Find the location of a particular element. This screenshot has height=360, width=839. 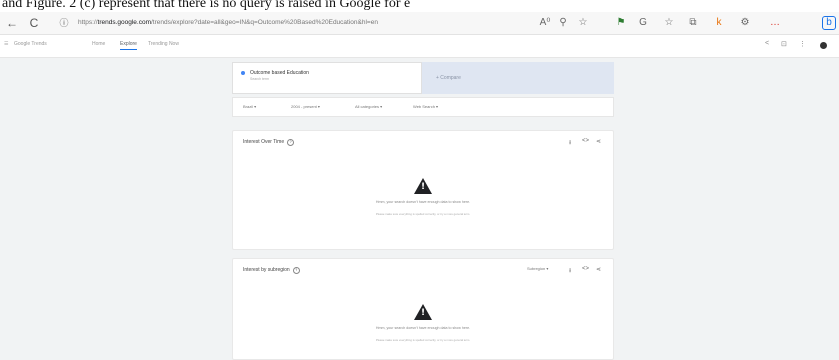

url-domain: trends.google.com is located at coordinates (124, 22).